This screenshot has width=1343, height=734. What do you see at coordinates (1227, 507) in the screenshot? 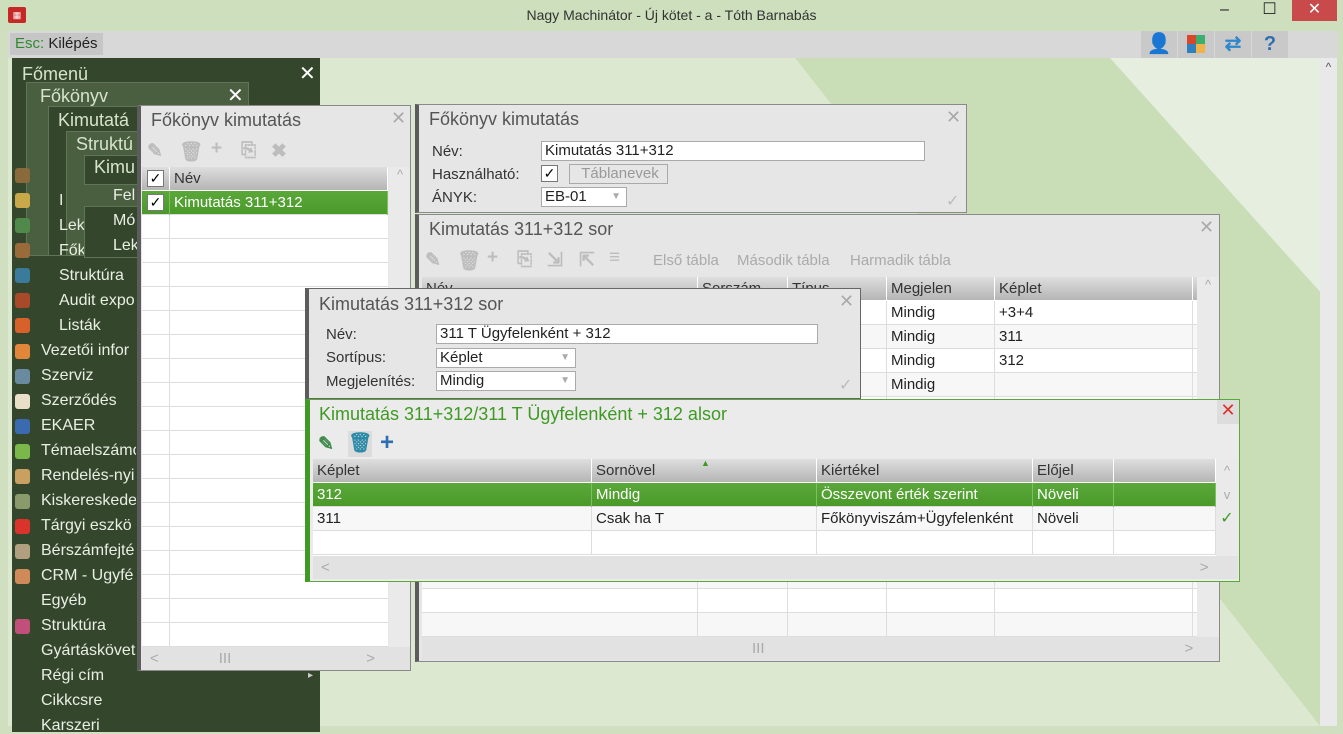
I see `alsor-vertical-scrollbar: ^ v ✓` at bounding box center [1227, 507].